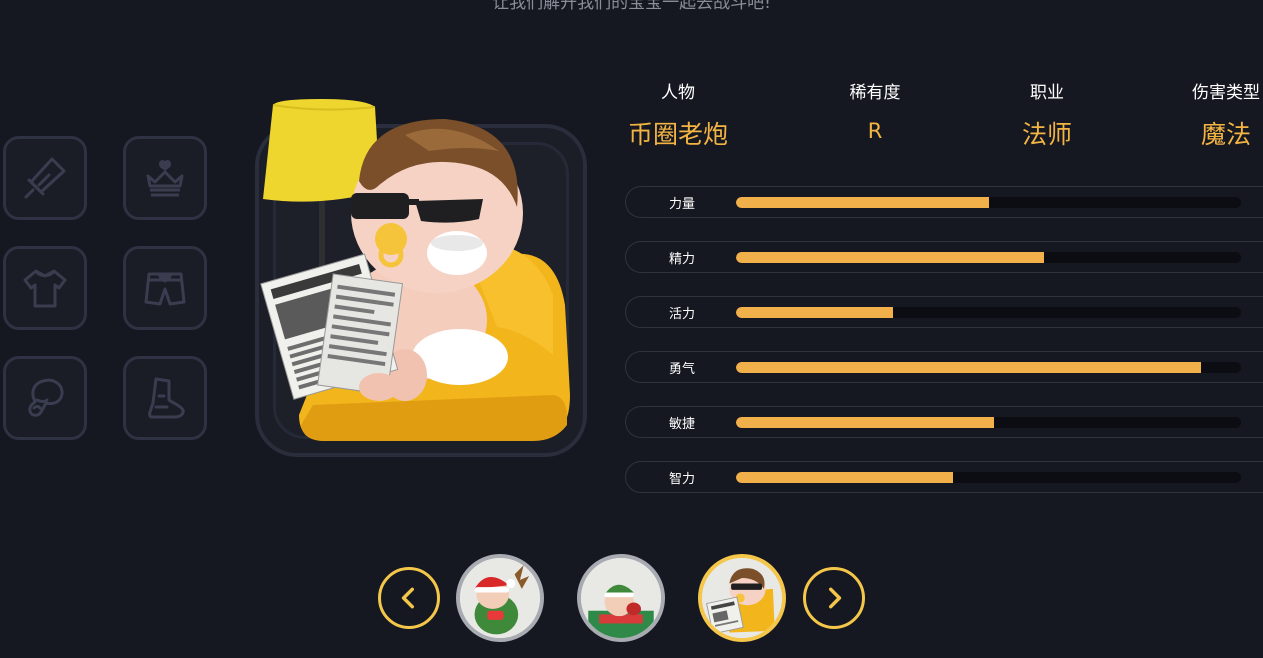 This screenshot has height=658, width=1263. I want to click on helmet-slot, so click(165, 178).